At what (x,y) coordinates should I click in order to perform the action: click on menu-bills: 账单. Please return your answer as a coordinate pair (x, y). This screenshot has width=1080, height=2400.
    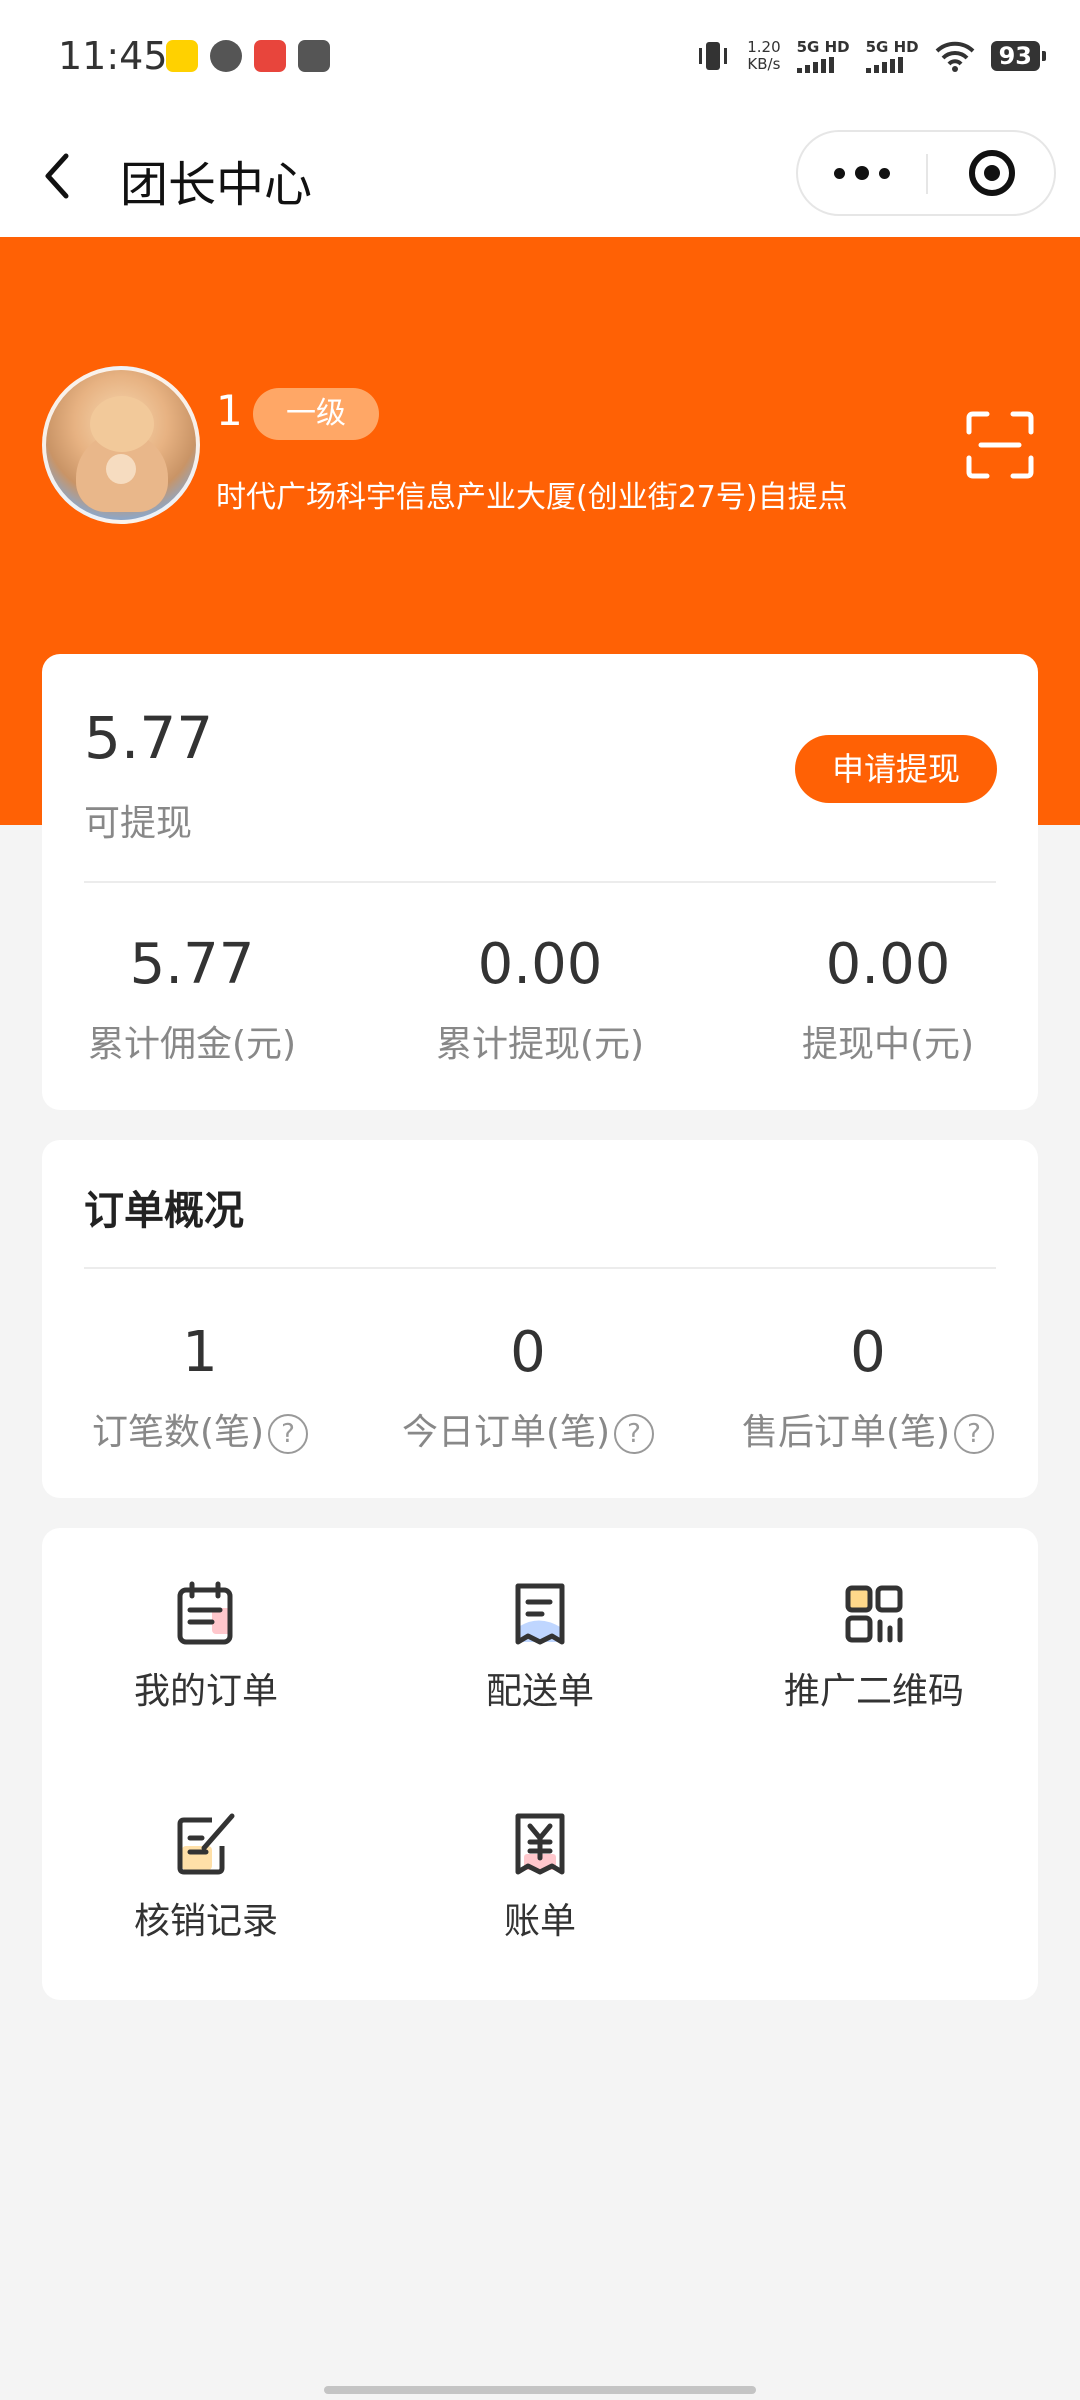
    Looking at the image, I should click on (540, 1877).